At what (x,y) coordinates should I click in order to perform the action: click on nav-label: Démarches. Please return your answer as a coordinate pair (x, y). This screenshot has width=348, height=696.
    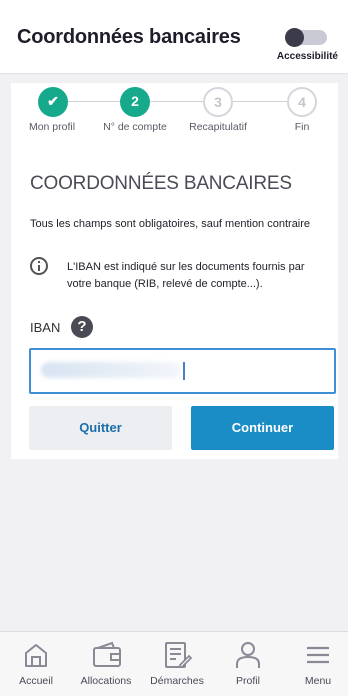
    Looking at the image, I should click on (177, 681).